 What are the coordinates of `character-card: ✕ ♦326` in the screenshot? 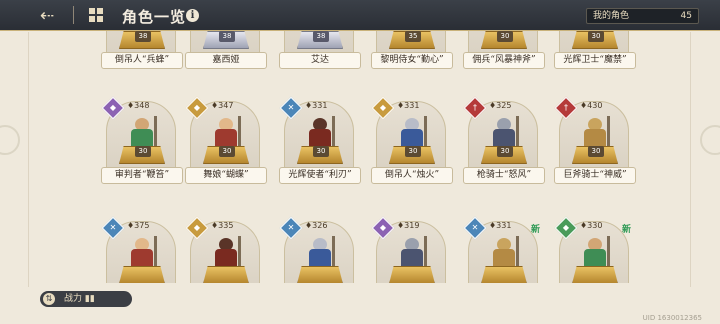 It's located at (316, 249).